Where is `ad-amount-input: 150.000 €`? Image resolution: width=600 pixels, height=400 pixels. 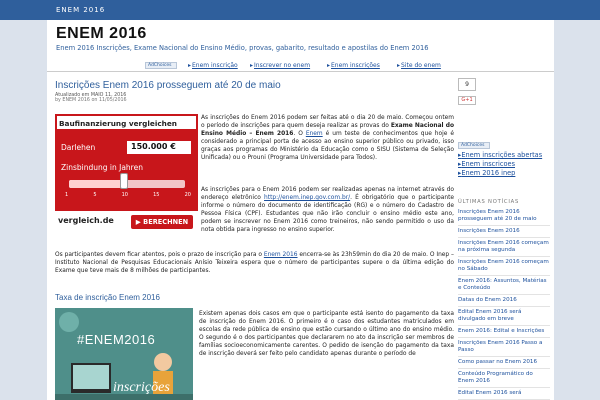 ad-amount-input: 150.000 € is located at coordinates (159, 147).